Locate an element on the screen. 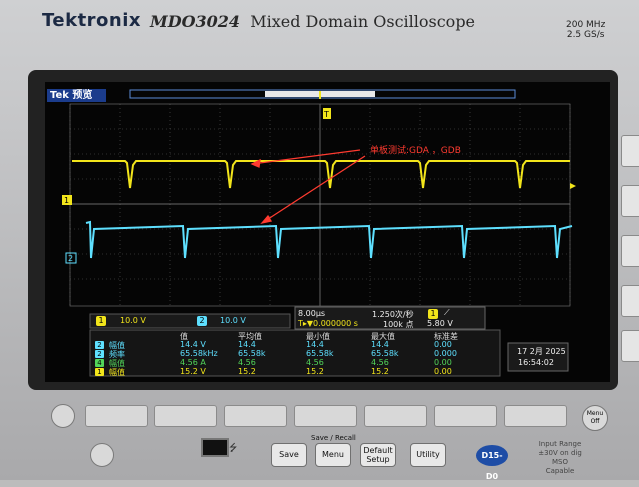 Image resolution: width=639 pixels, height=487 pixels. brand-logo: Tektronix is located at coordinates (92, 20).